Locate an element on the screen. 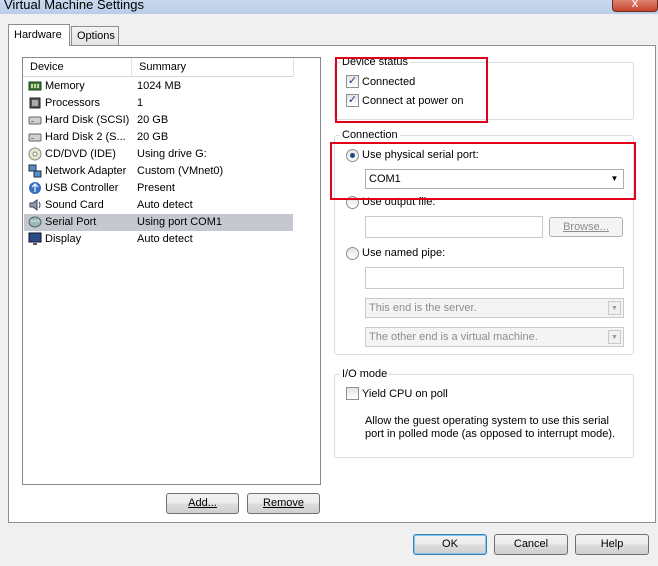  column-summary: Summary is located at coordinates (213, 67).